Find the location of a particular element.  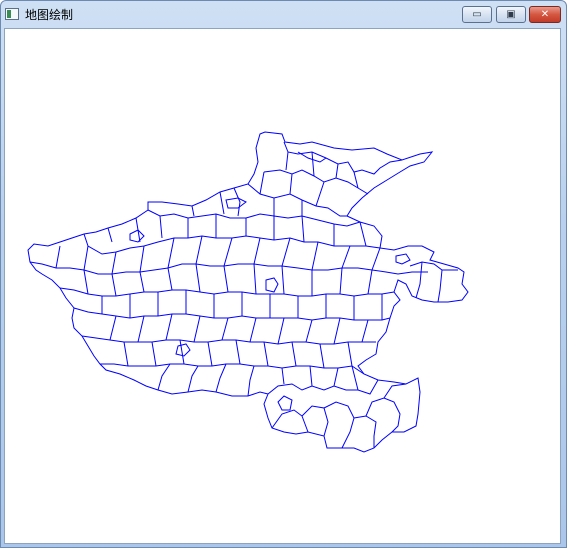

window-title: 地图绘制 is located at coordinates (49, 15).